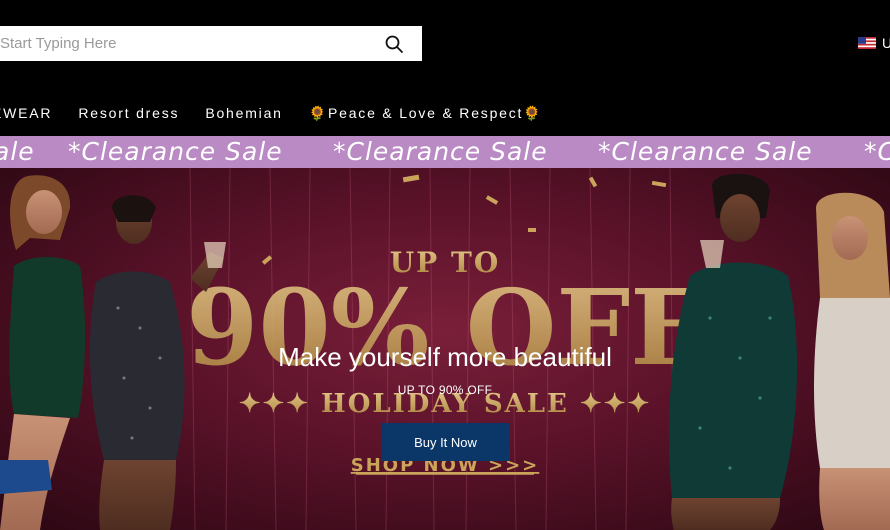  I want to click on hero-headline: Make yourself more beautiful, so click(445, 357).